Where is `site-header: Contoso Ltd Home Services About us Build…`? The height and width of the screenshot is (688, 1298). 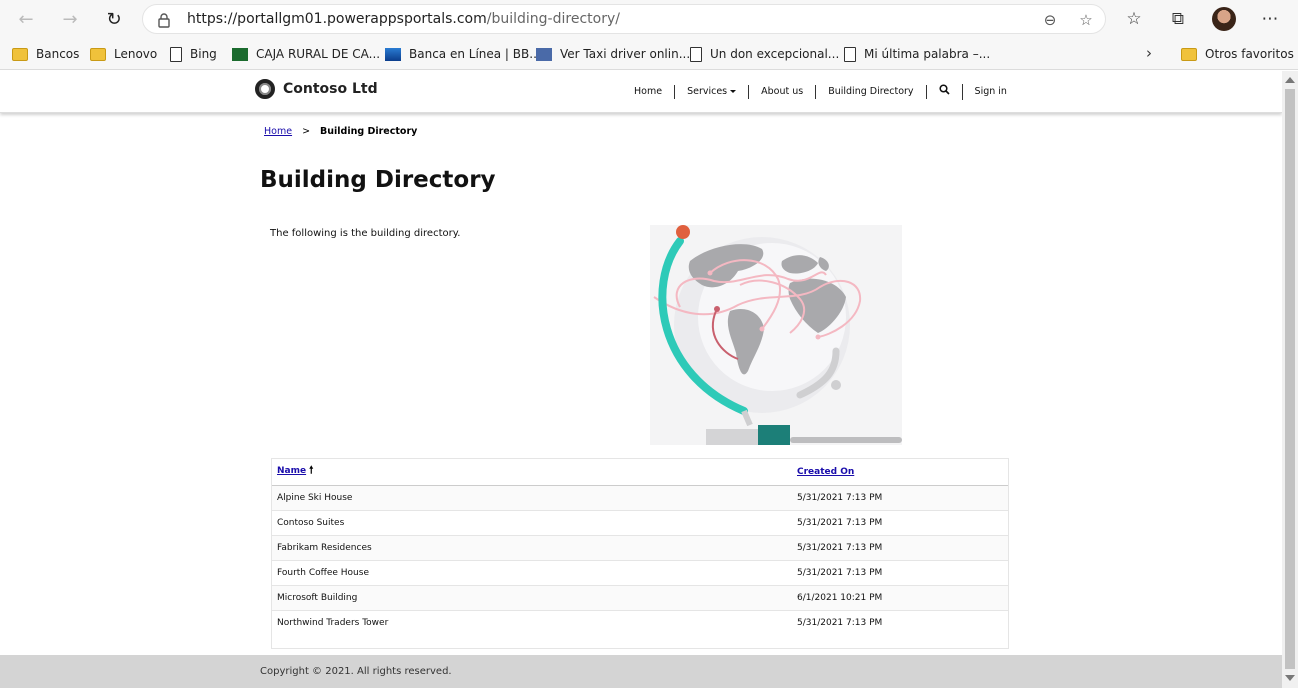
site-header: Contoso Ltd Home Services About us Build… is located at coordinates (641, 92).